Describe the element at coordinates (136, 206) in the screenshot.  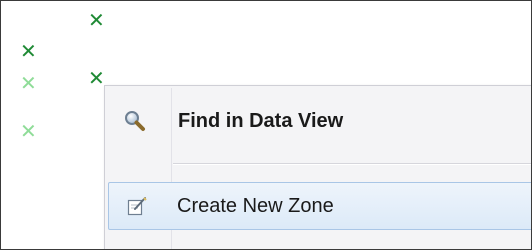
I see `edit-zone-icon` at that location.